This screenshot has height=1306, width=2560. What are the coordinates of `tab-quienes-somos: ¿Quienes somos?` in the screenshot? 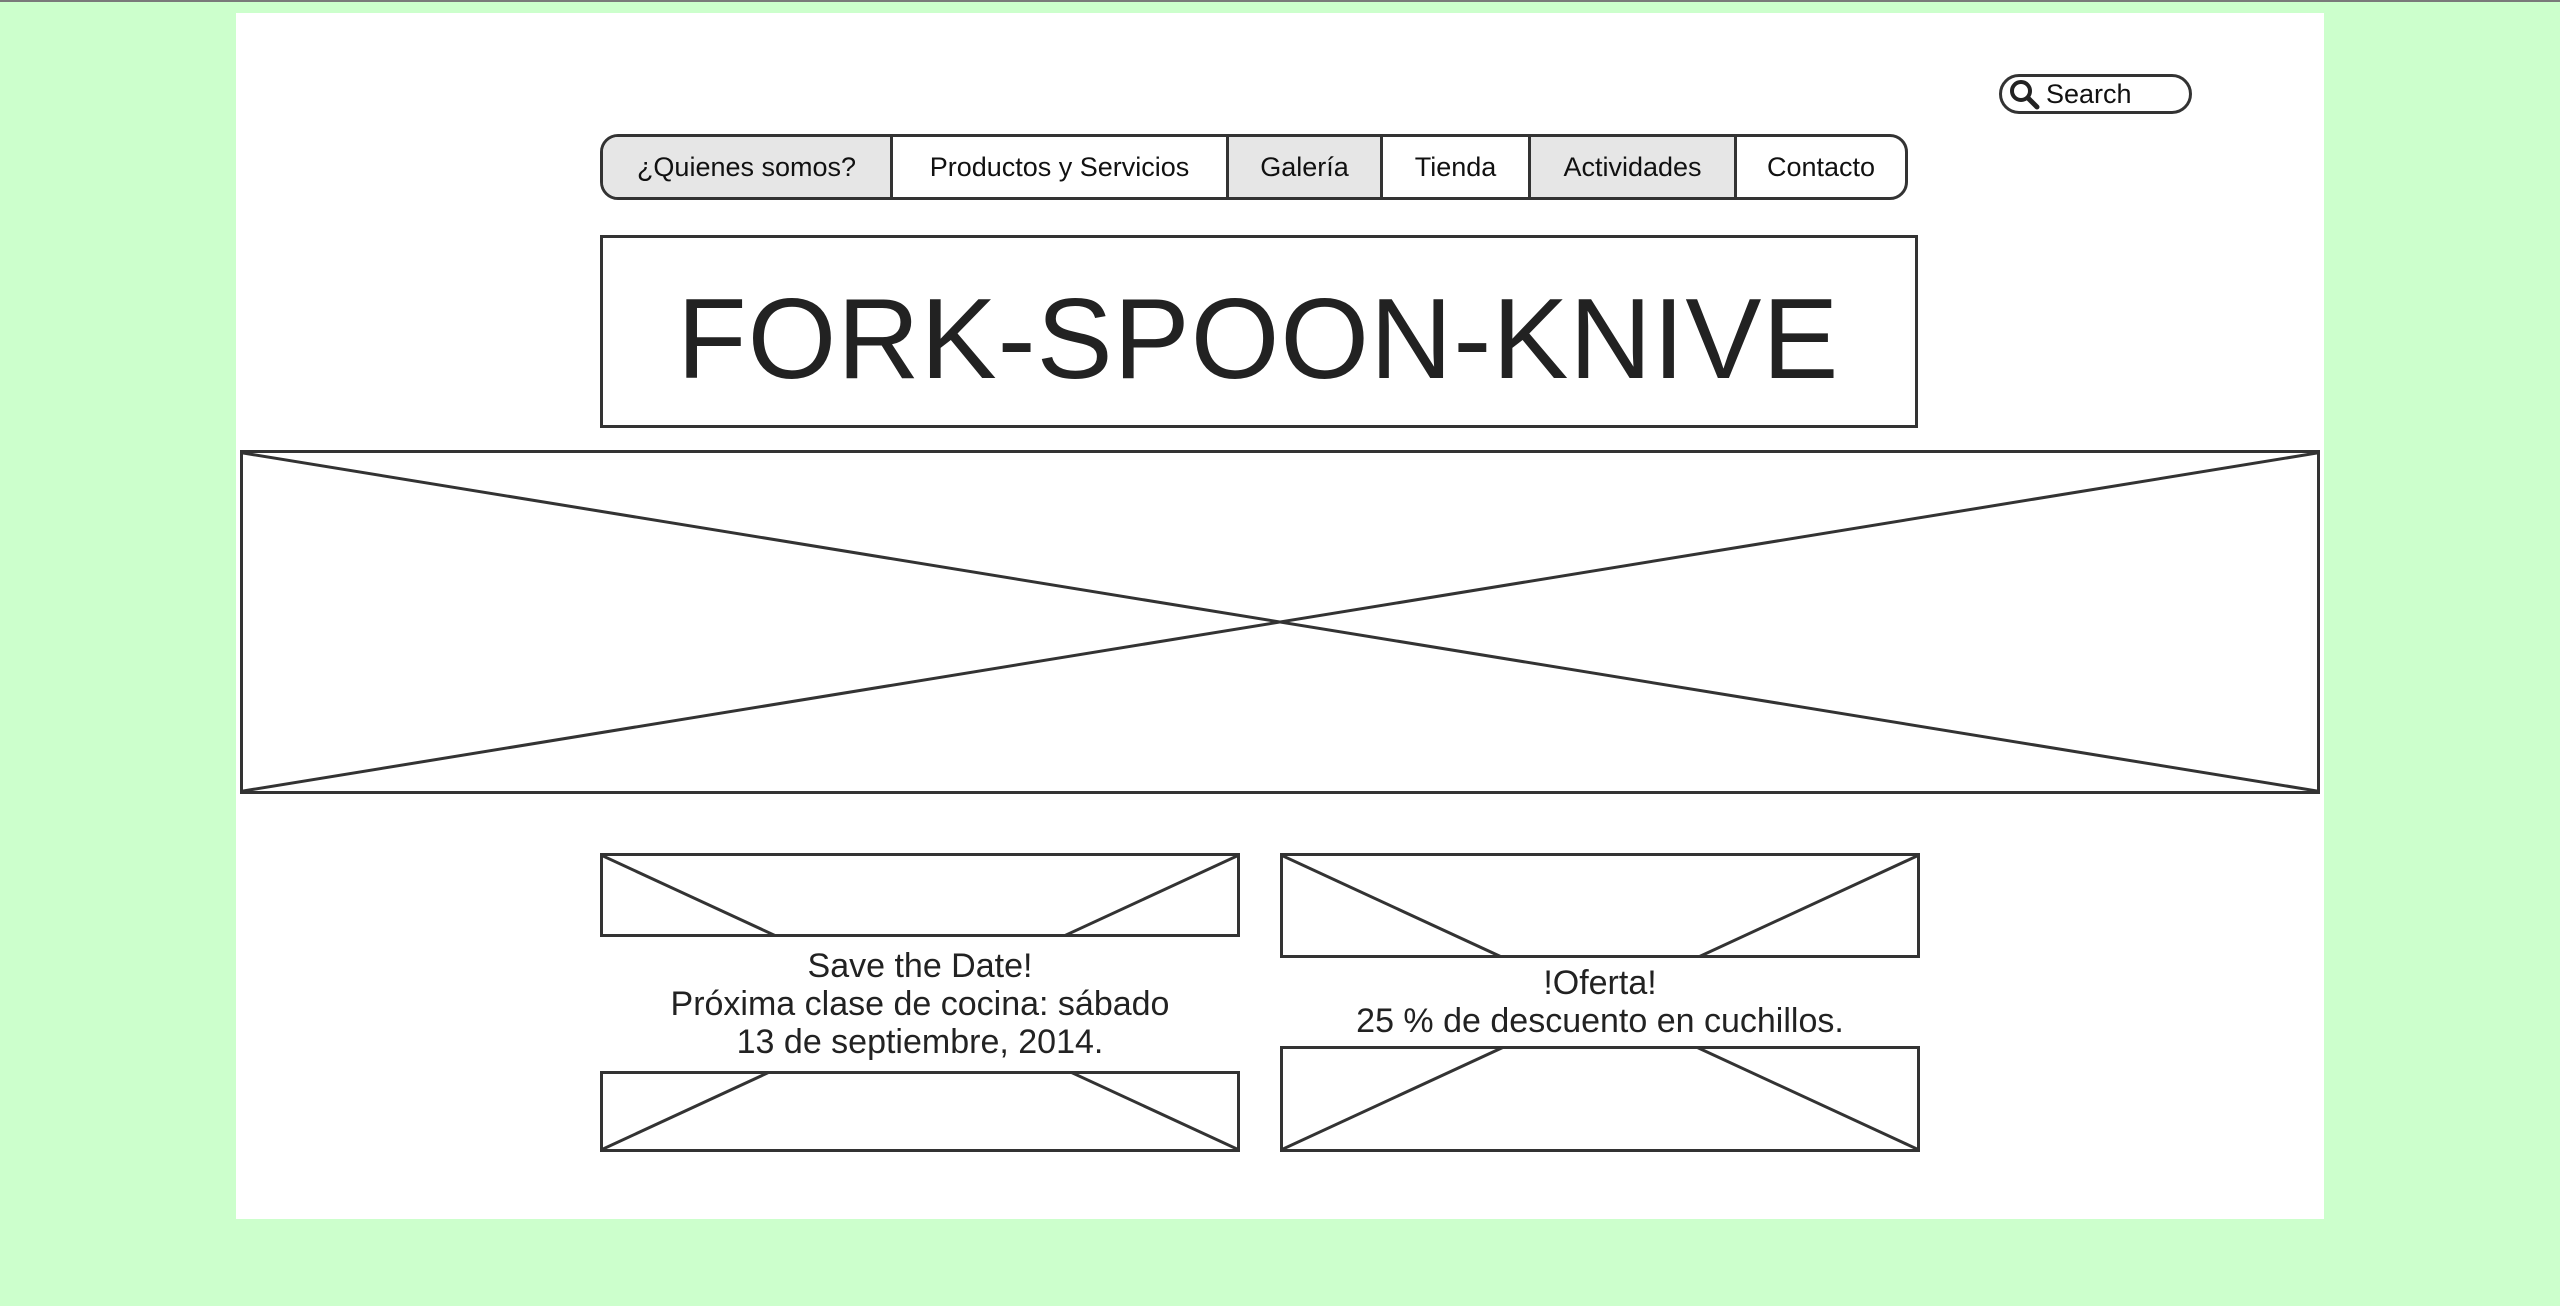 It's located at (748, 167).